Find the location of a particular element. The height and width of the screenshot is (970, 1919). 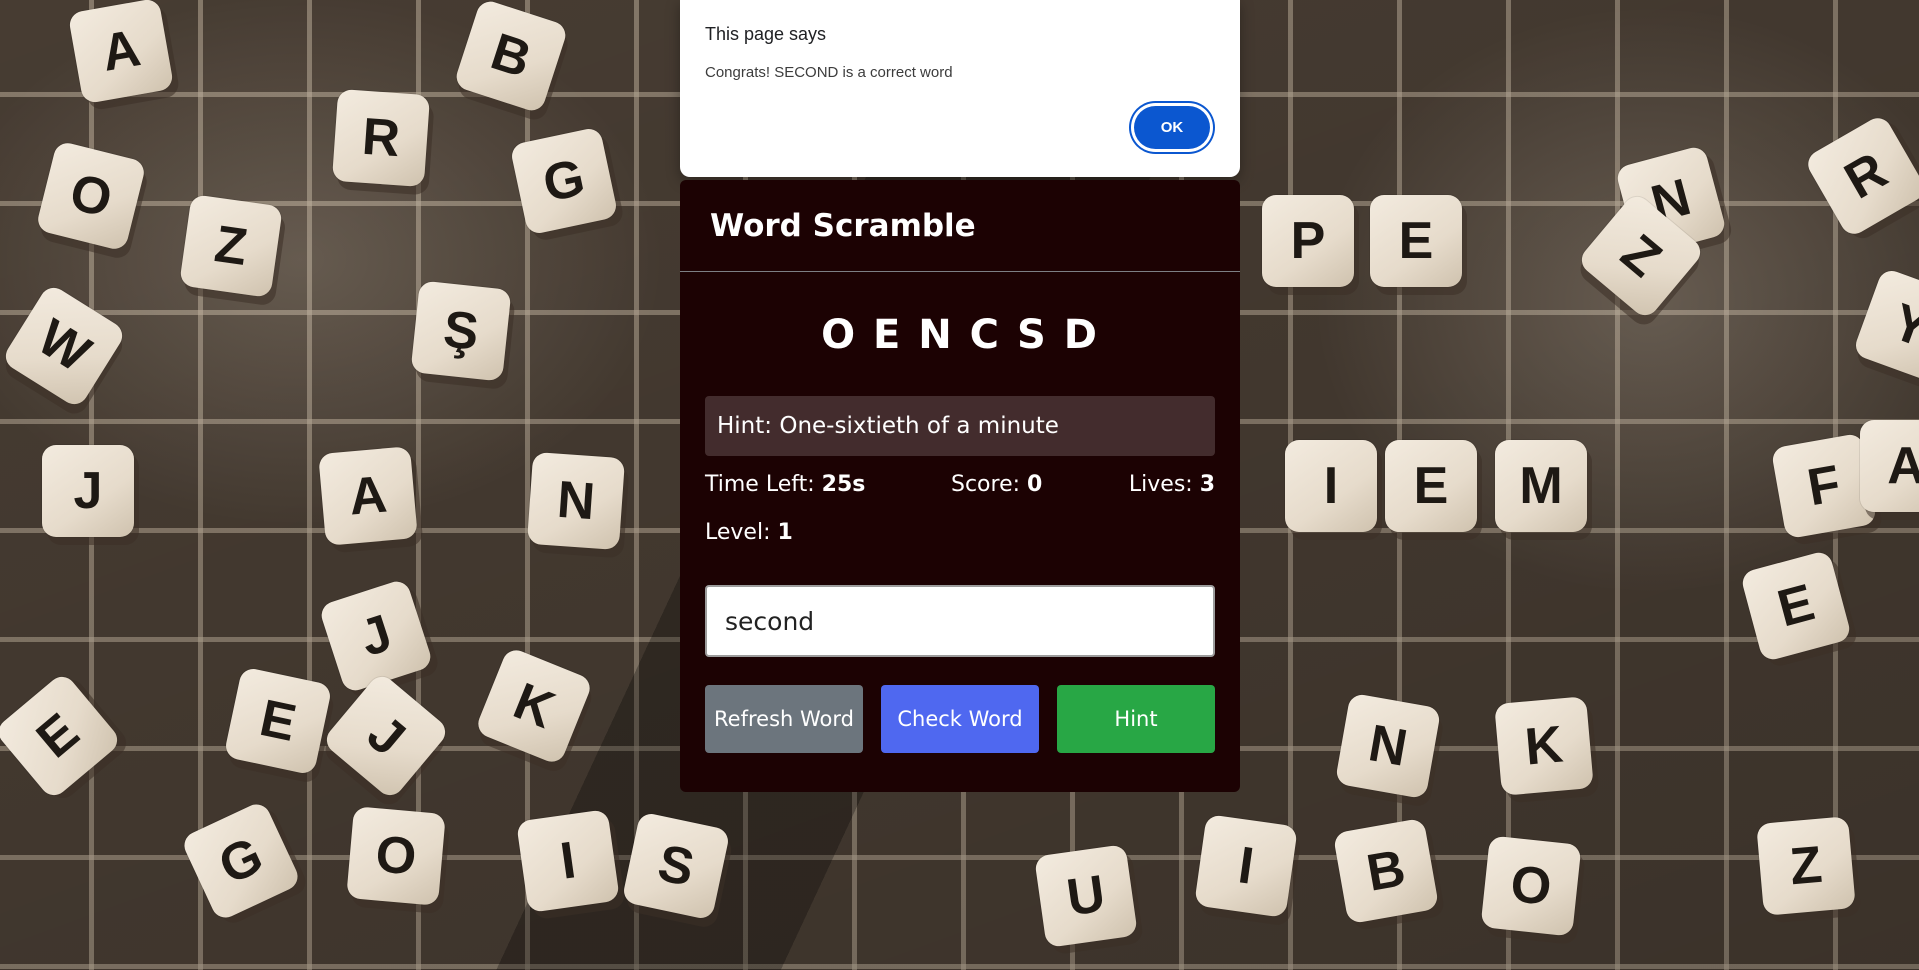

alert-title: This page says is located at coordinates (766, 34).